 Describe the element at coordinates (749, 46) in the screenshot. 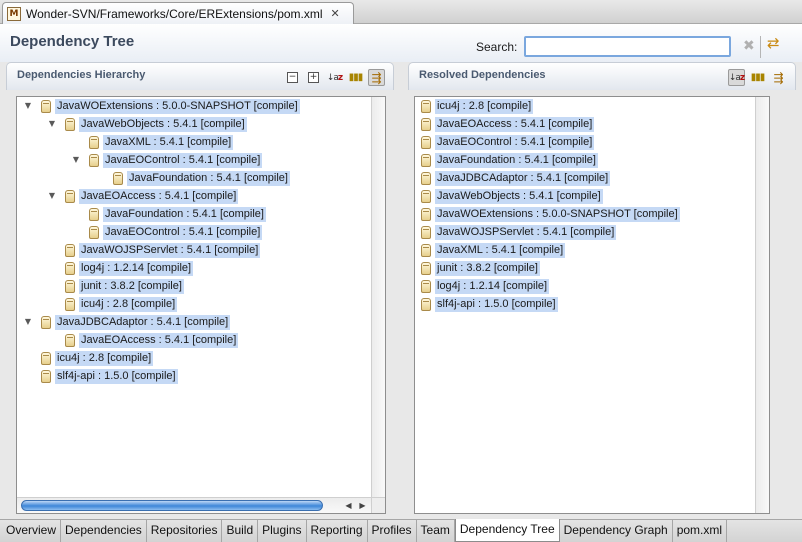

I see `clear-search-icon: ✖` at that location.